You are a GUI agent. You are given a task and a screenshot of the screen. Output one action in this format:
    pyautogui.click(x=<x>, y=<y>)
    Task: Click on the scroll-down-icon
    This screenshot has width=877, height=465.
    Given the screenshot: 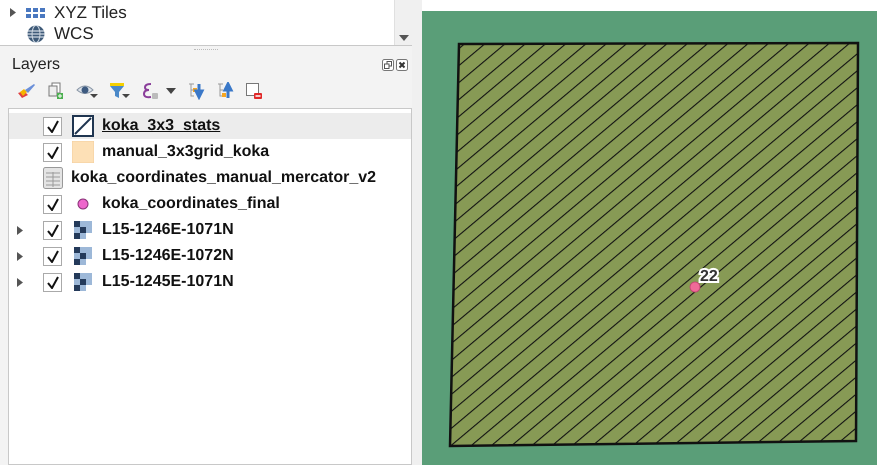 What is the action you would take?
    pyautogui.click(x=403, y=38)
    